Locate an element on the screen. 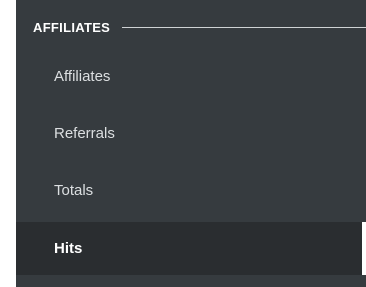  sidebar-item-label: Totals is located at coordinates (74, 190).